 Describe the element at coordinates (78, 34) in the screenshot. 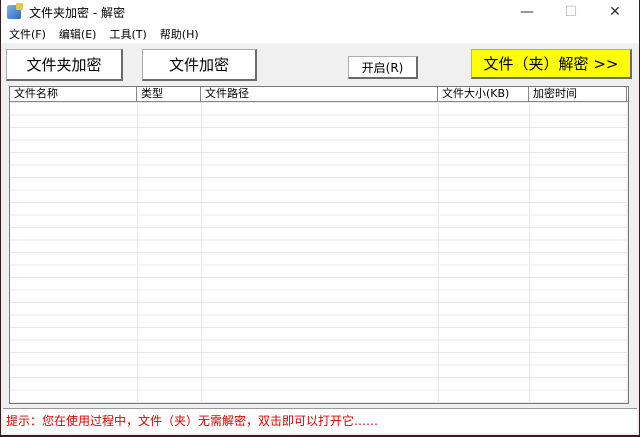

I see `menu-edit: 编辑(E)` at that location.